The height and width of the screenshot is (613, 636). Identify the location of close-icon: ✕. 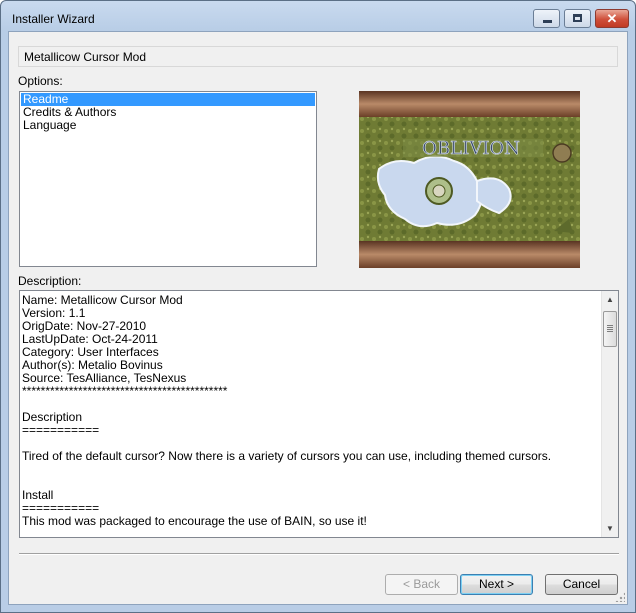
(612, 18).